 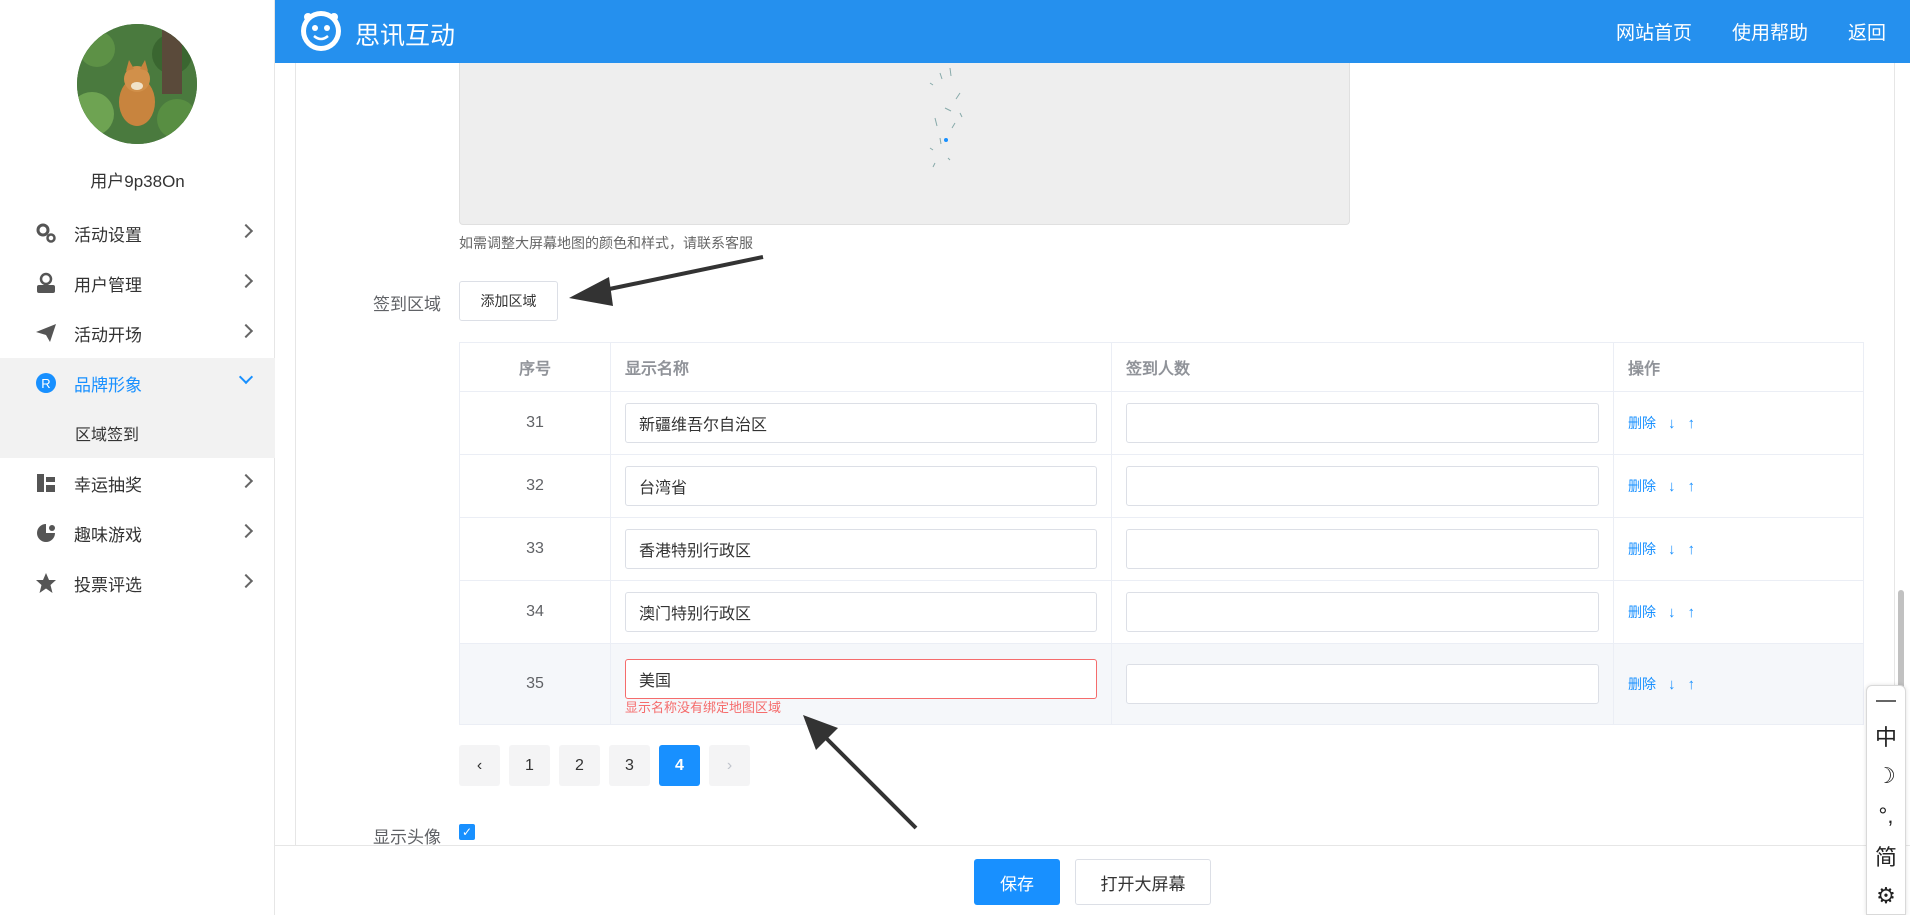 I want to click on brand-title: 思讯互动, so click(x=405, y=36).